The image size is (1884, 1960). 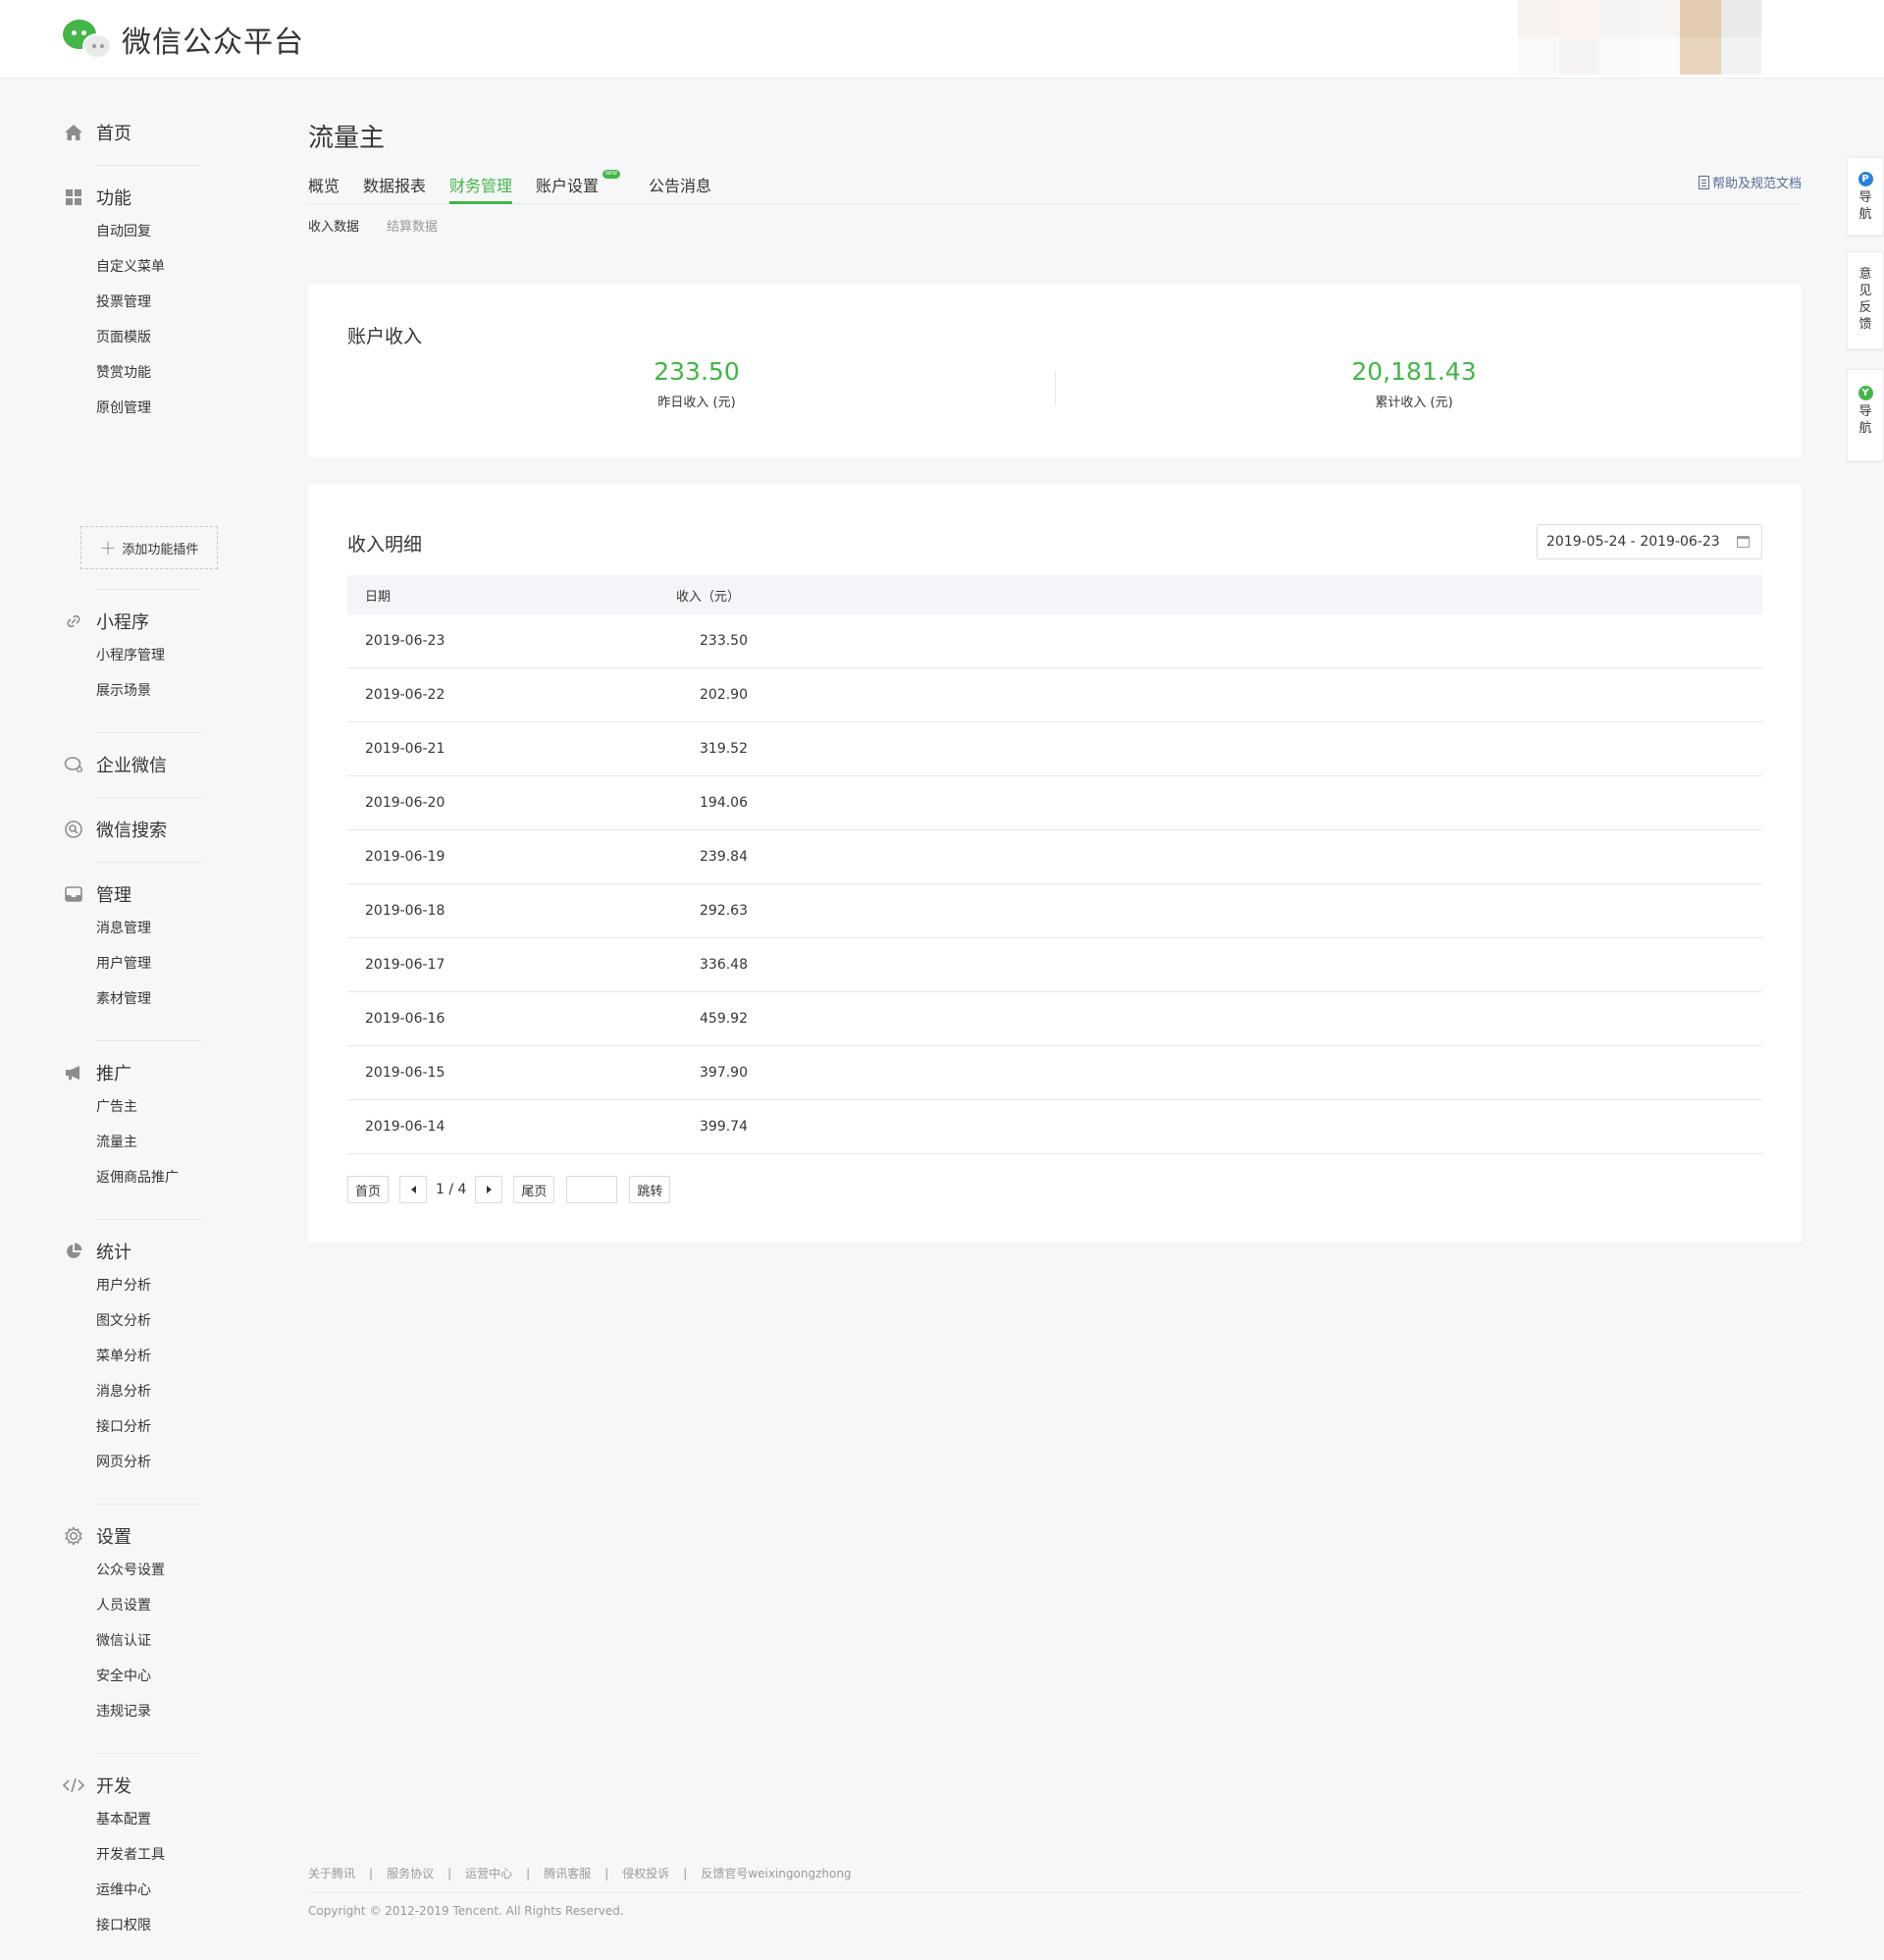 What do you see at coordinates (578, 187) in the screenshot?
I see `tab-account-settings: 账户设置 NEW` at bounding box center [578, 187].